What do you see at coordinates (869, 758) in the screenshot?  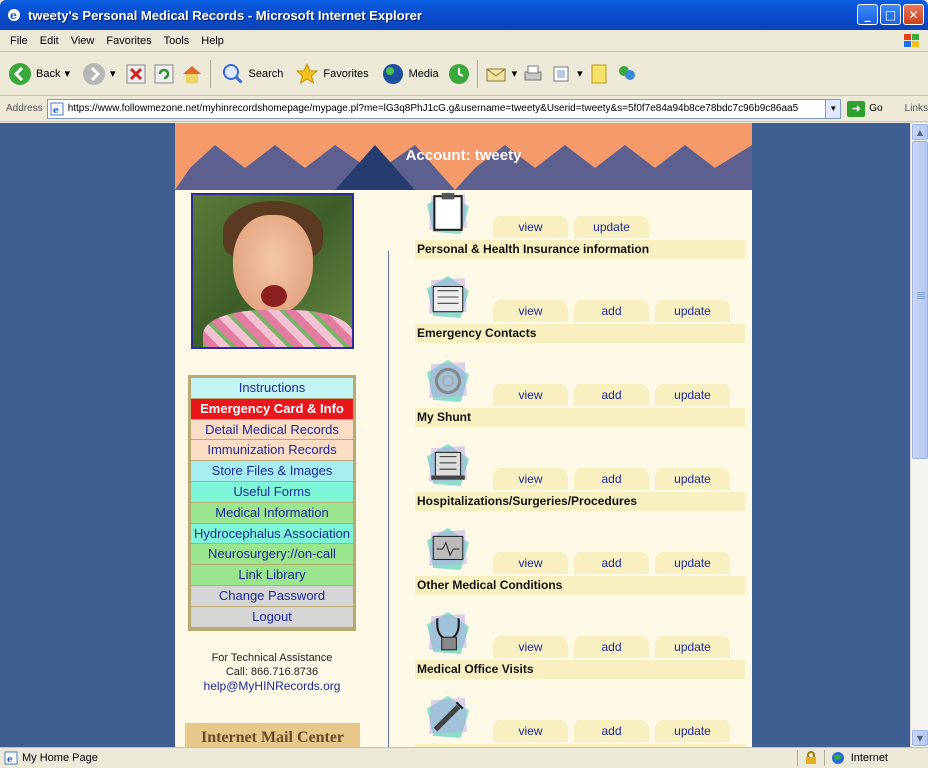 I see `zone-text: Internet` at bounding box center [869, 758].